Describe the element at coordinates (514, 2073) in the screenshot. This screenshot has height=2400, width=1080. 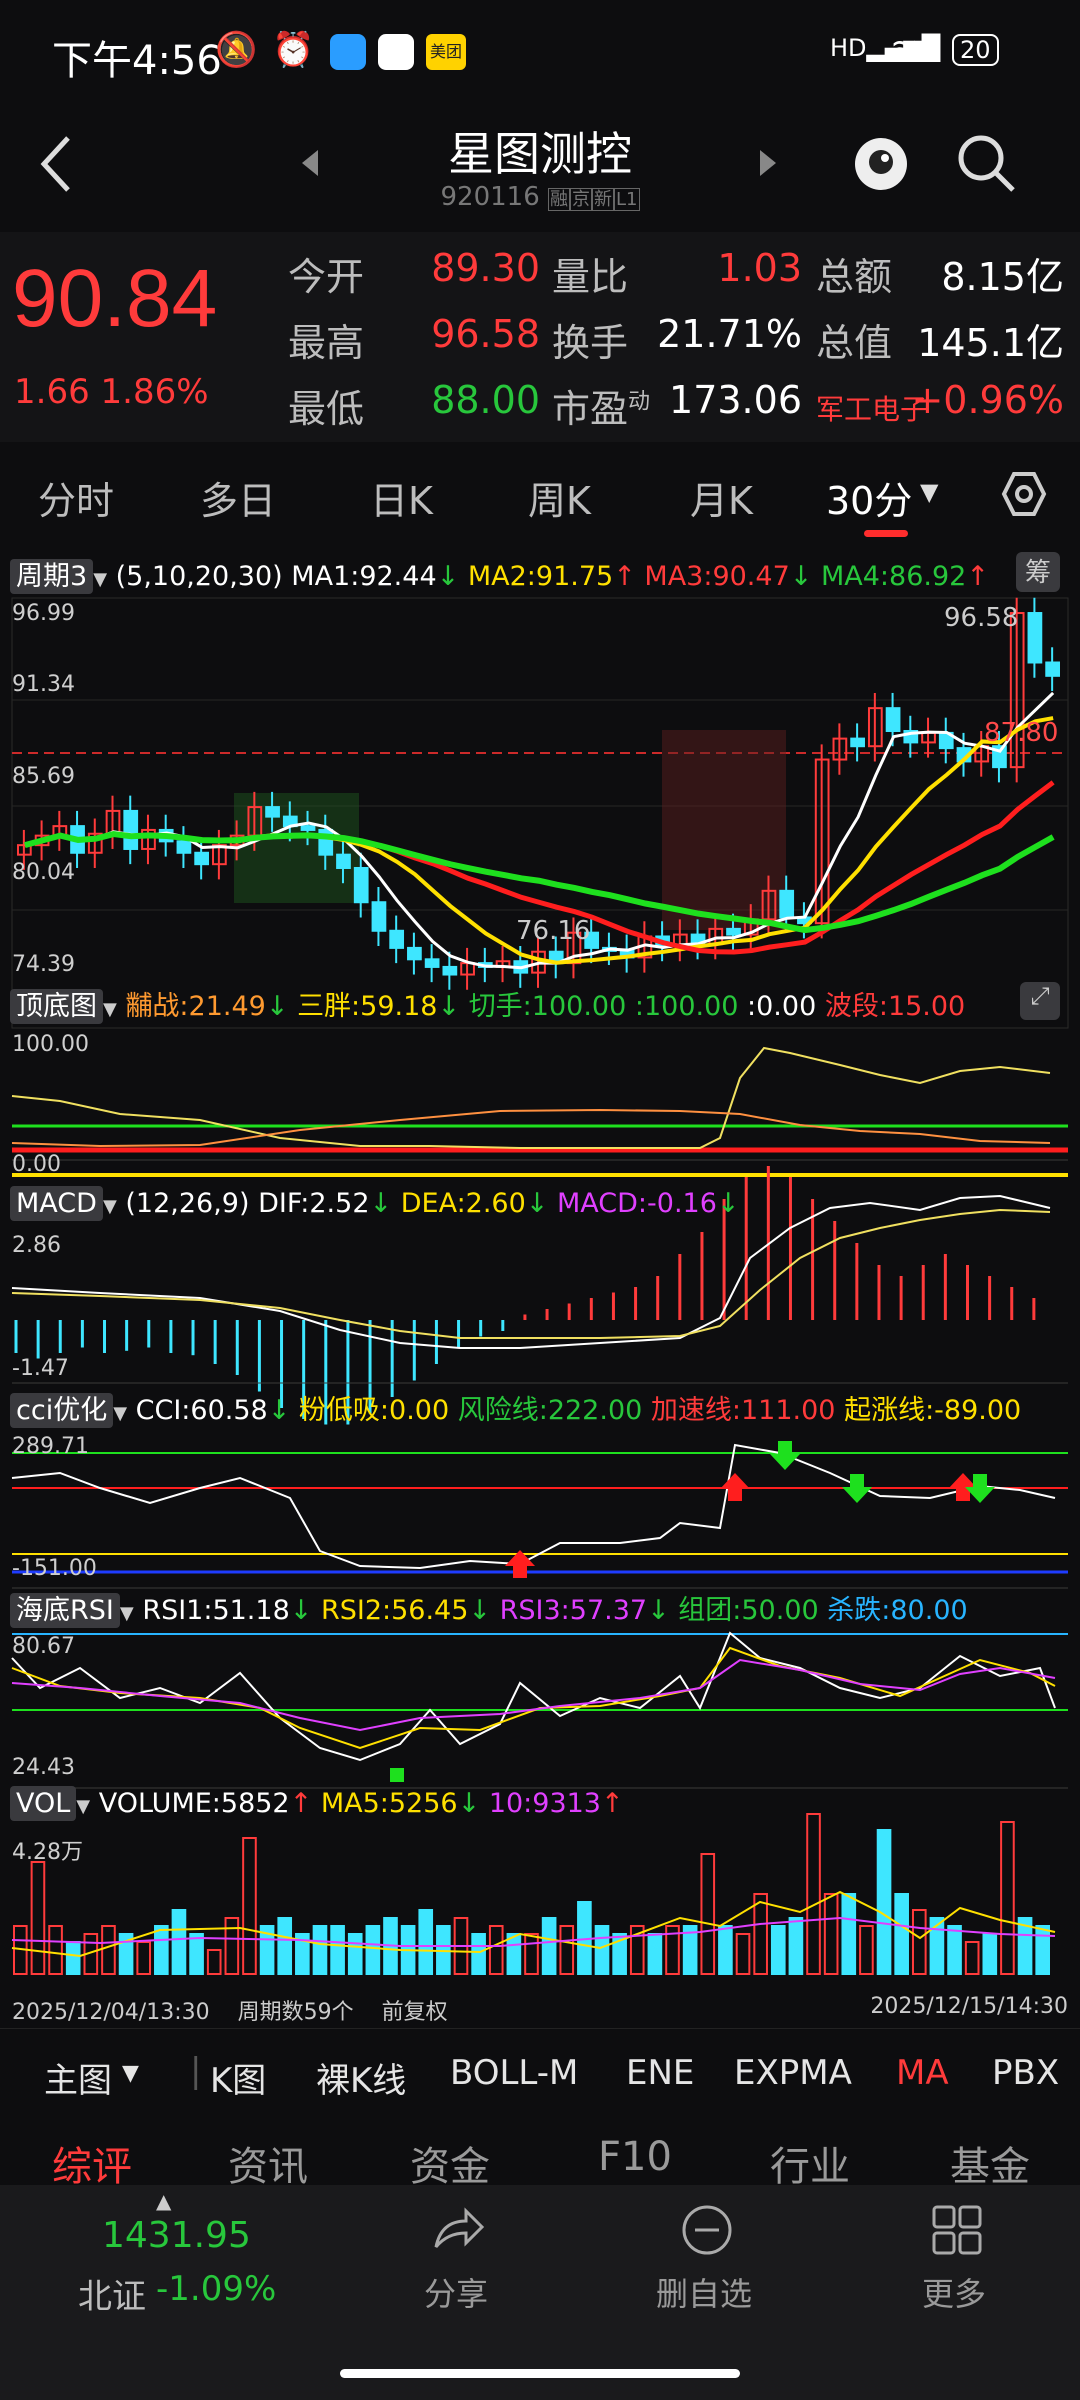
I see `tool-boll: BOLL-M` at that location.